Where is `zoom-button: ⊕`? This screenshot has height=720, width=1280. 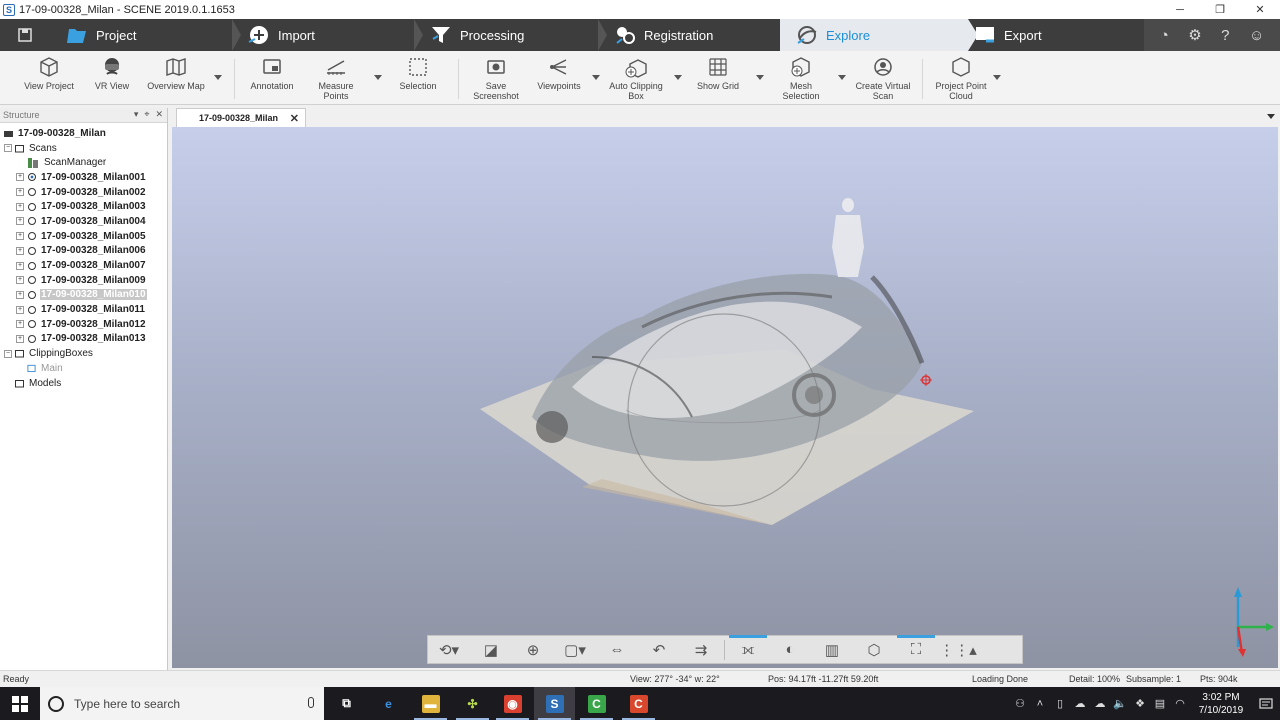 zoom-button: ⊕ is located at coordinates (533, 649).